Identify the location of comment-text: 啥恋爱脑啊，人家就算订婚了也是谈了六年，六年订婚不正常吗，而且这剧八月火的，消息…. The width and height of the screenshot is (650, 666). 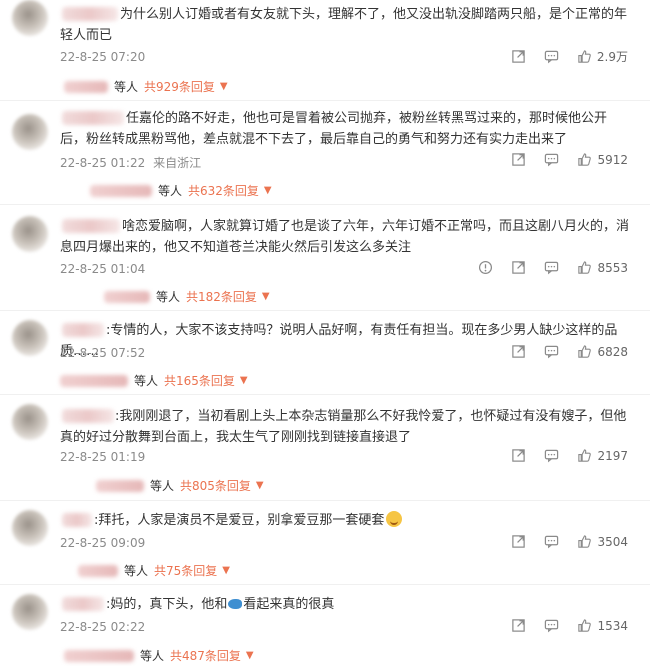
(345, 237).